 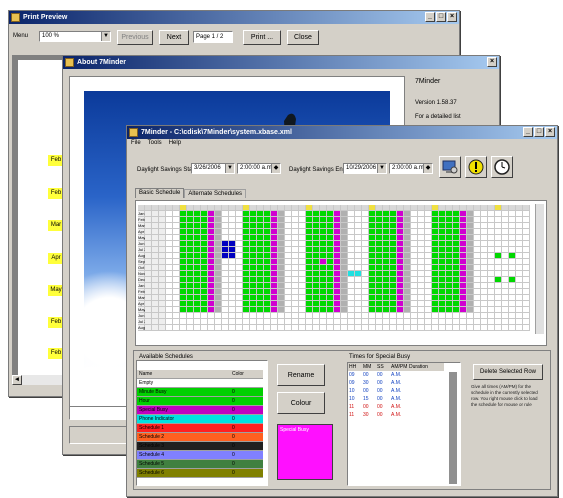 What do you see at coordinates (200, 383) in the screenshot?
I see `schedule-row: Empty` at bounding box center [200, 383].